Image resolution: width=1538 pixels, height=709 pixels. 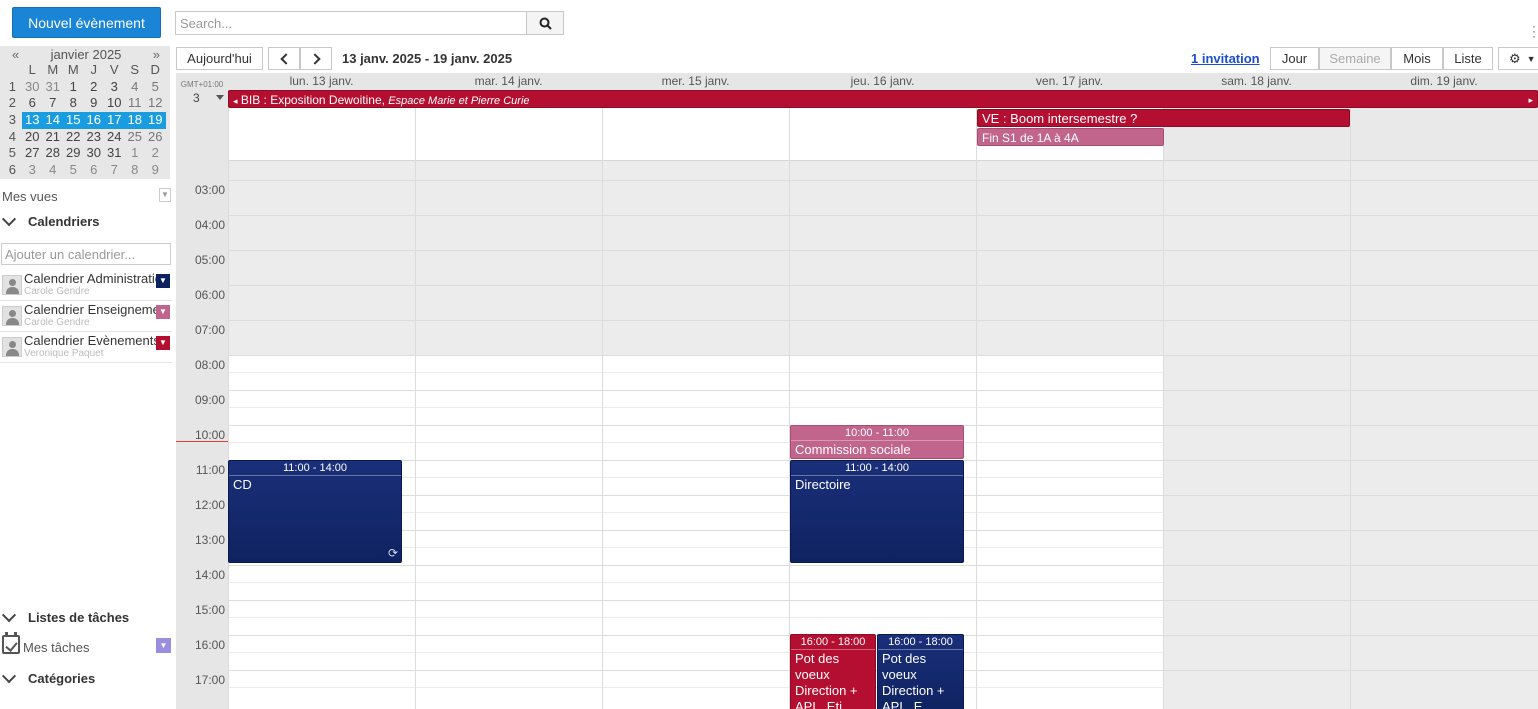 I want to click on invitation-link: 1 invitation, so click(x=1225, y=58).